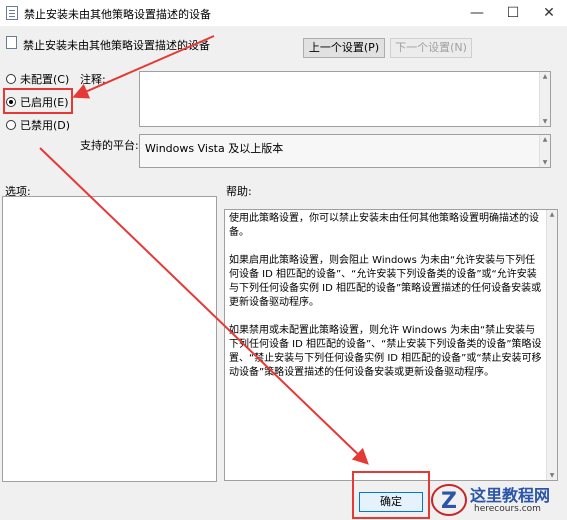  What do you see at coordinates (507, 509) in the screenshot?
I see `watermark-url: herecours.com` at bounding box center [507, 509].